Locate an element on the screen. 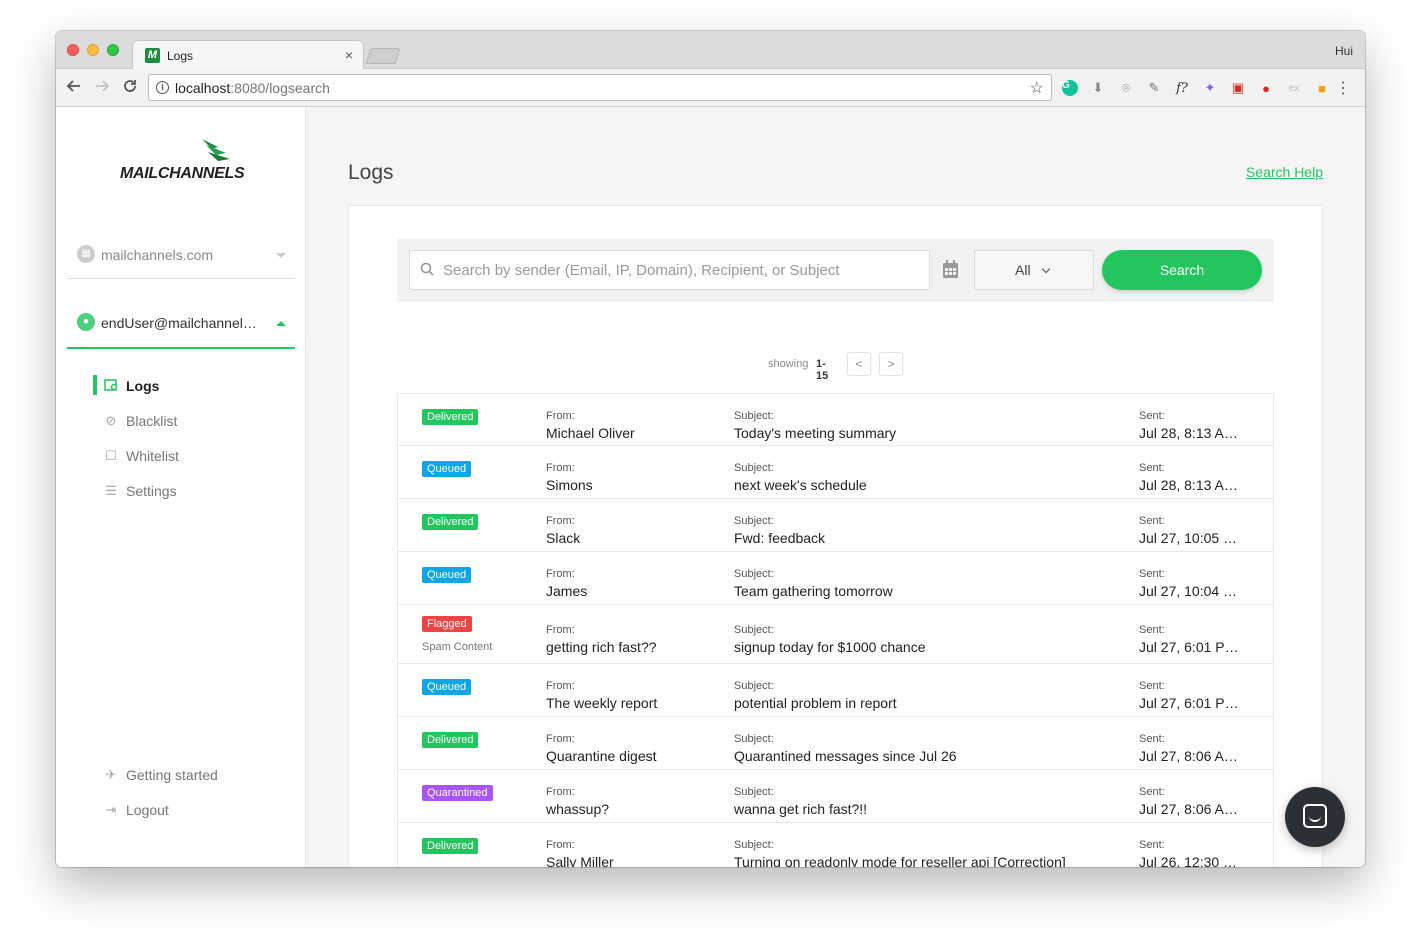 The height and width of the screenshot is (947, 1421). browser-menu-icon: ⋮ is located at coordinates (1343, 88).